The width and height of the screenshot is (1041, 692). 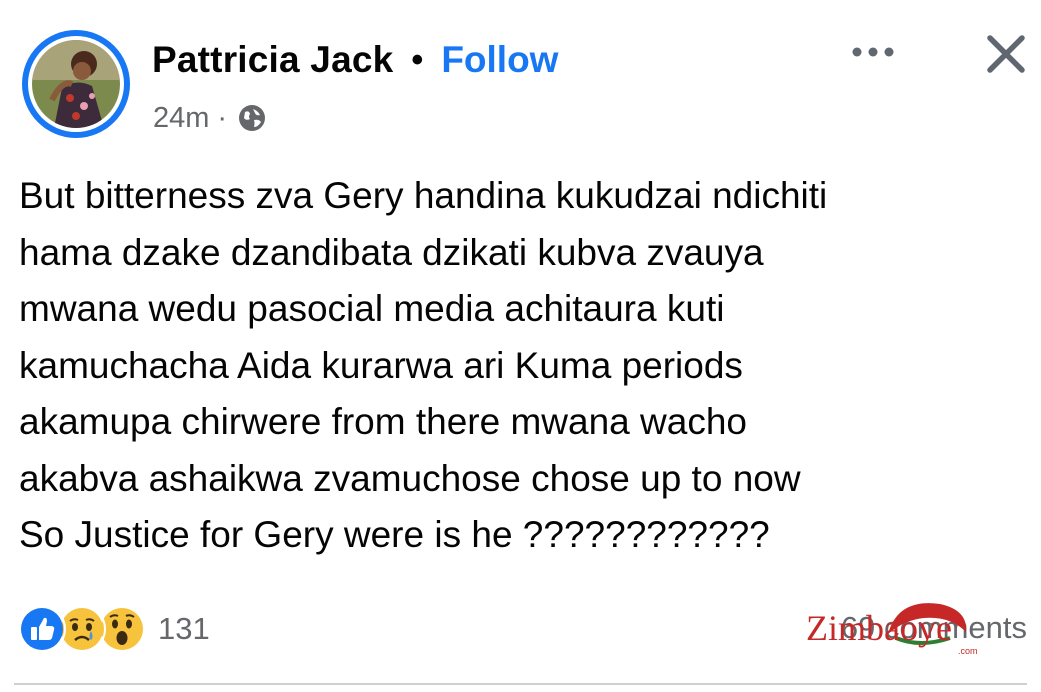 I want to click on post-text-line: akamupa chirwere from there mwana wacho, so click(x=383, y=421).